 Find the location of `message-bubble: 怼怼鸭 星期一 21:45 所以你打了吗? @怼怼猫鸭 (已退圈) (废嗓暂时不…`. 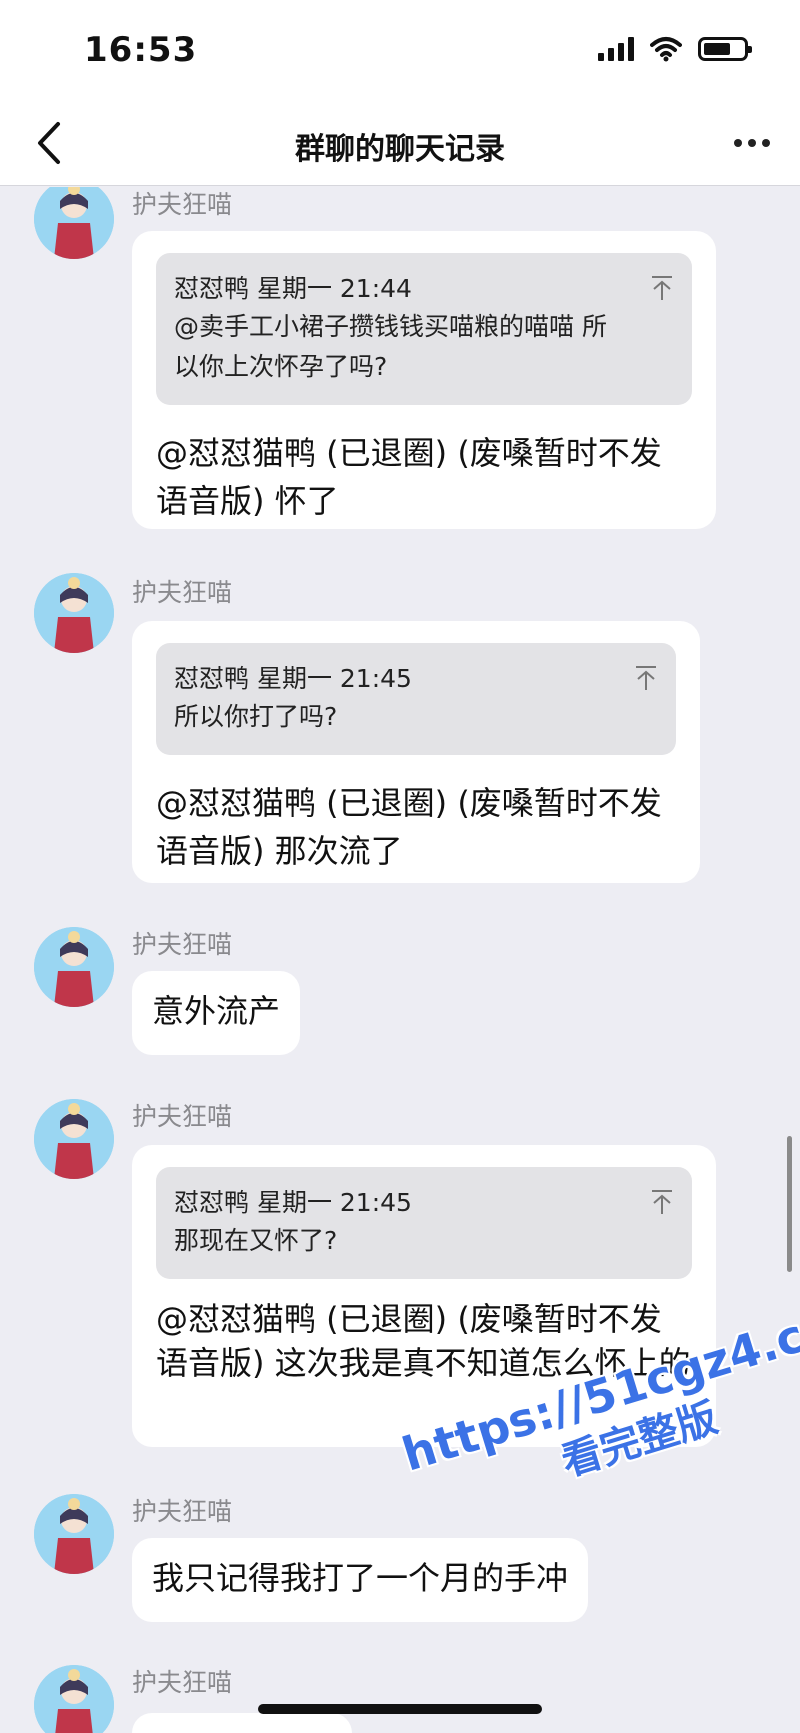

message-bubble: 怼怼鸭 星期一 21:45 所以你打了吗? @怼怼猫鸭 (已退圈) (废嗓暂时不… is located at coordinates (416, 752).